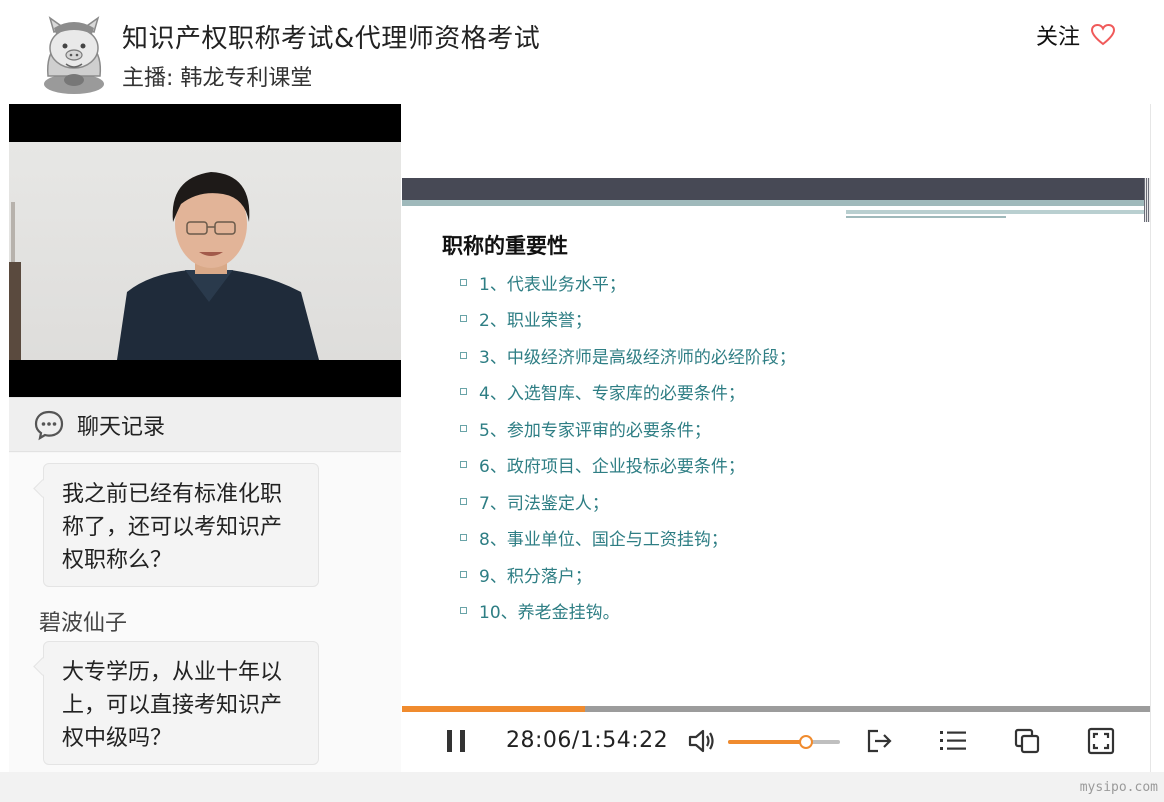  Describe the element at coordinates (582, 50) in the screenshot. I see `header: 知识产权职称考试&代理师资格考试 主播: 韩龙专利课堂 关注` at that location.